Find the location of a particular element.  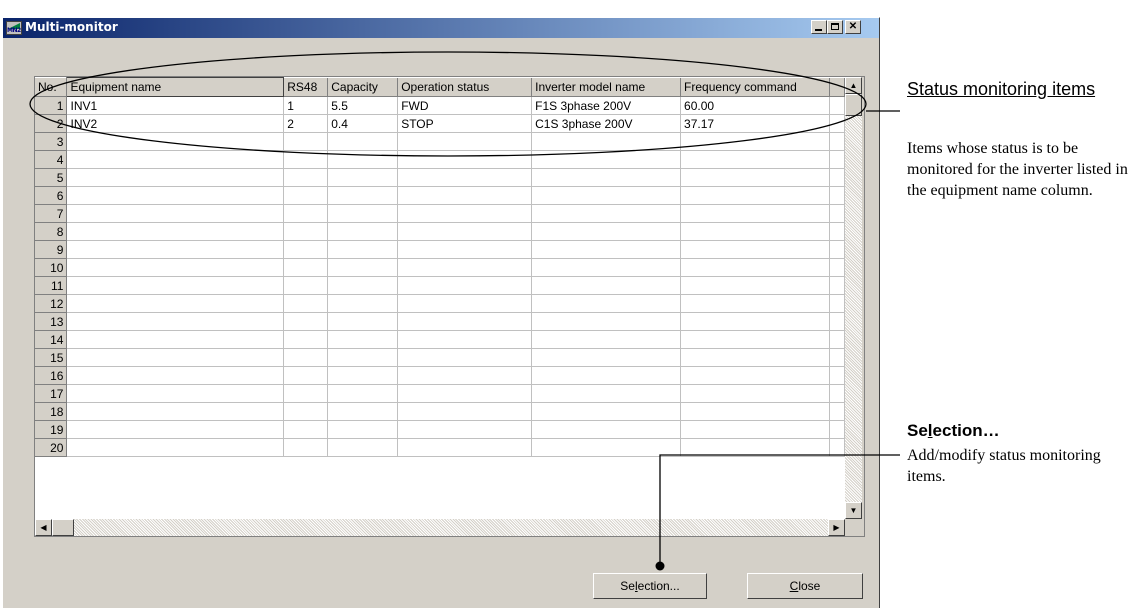

table-row: 10 is located at coordinates (440, 267).